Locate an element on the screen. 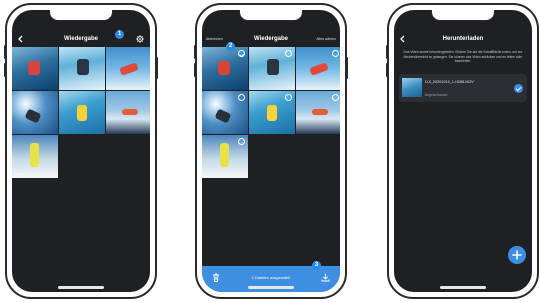  thumbnail-selected is located at coordinates (225, 68).